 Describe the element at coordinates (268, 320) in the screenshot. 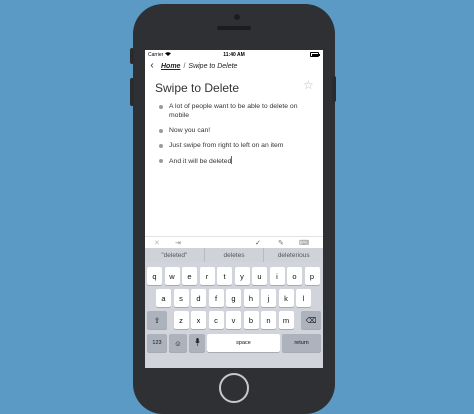

I see `key-n: n` at that location.